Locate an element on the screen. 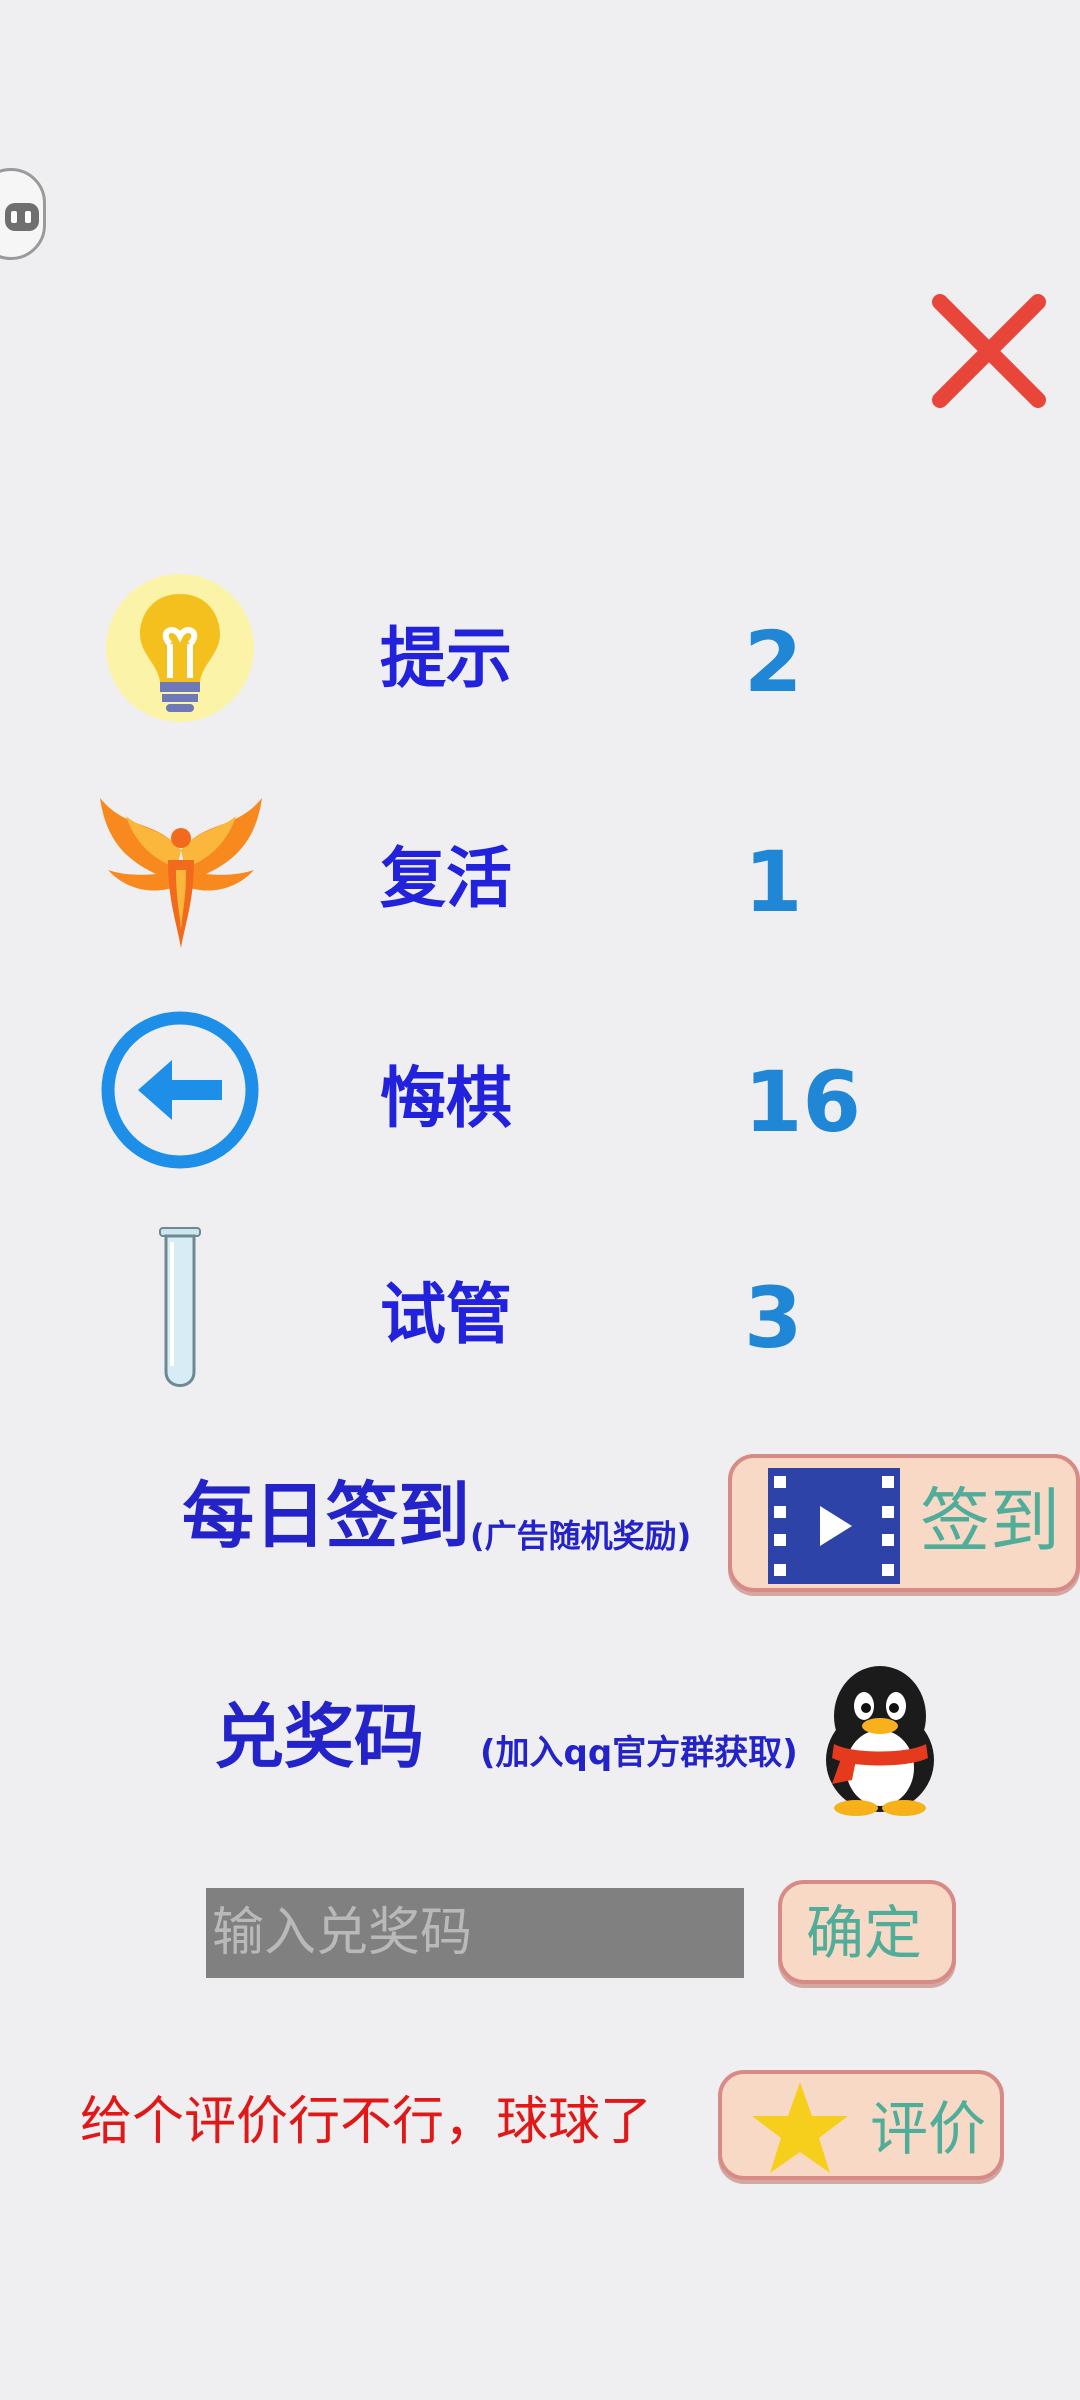  daily-signin-title: 每日签到 is located at coordinates (326, 1516).